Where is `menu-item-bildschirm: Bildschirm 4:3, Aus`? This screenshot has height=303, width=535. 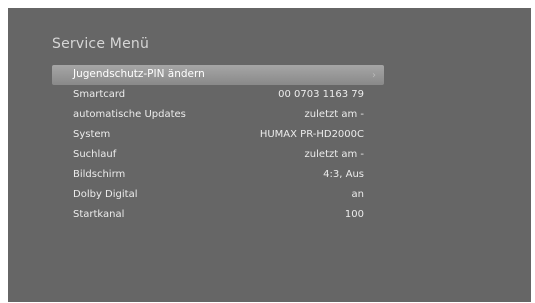 menu-item-bildschirm: Bildschirm 4:3, Aus is located at coordinates (218, 175).